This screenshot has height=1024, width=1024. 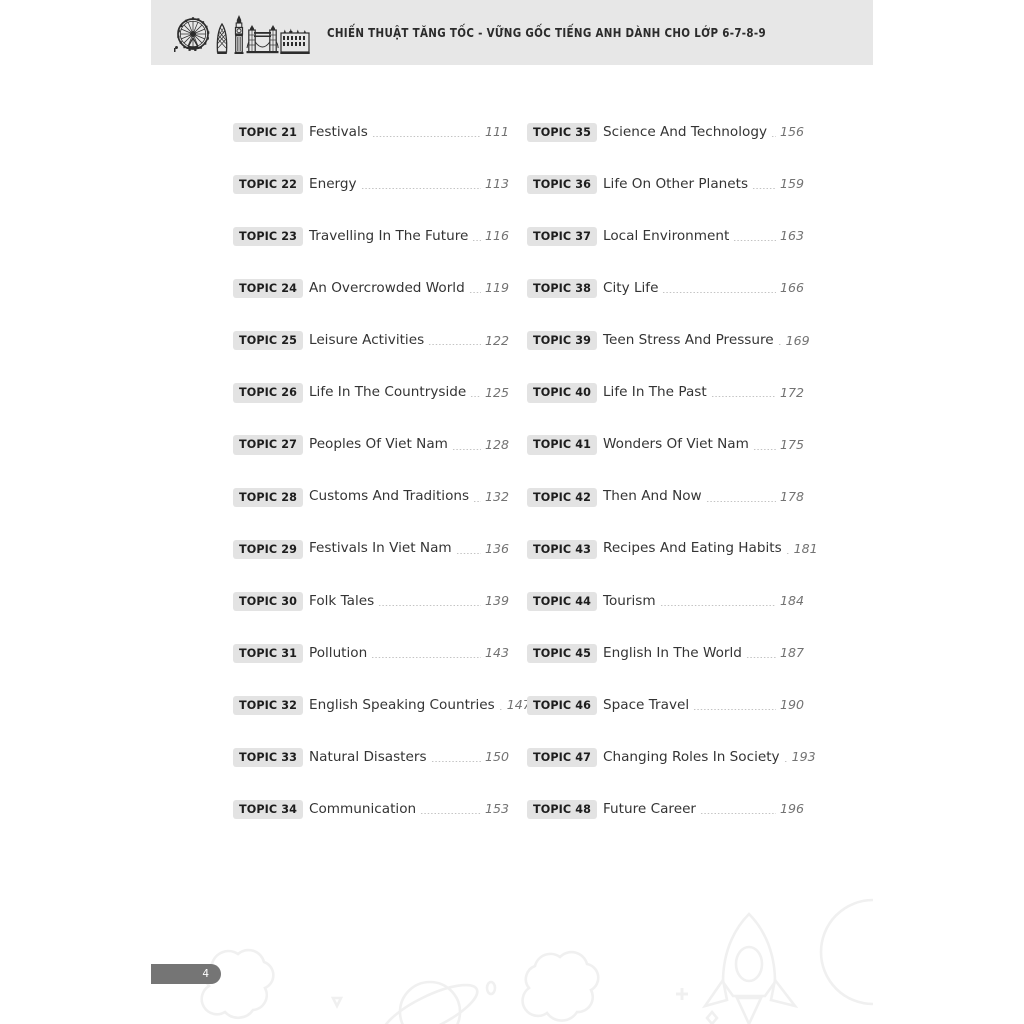 I want to click on toc-entry: TOPIC 32 English Speaking Countries 147, so click(x=382, y=705).